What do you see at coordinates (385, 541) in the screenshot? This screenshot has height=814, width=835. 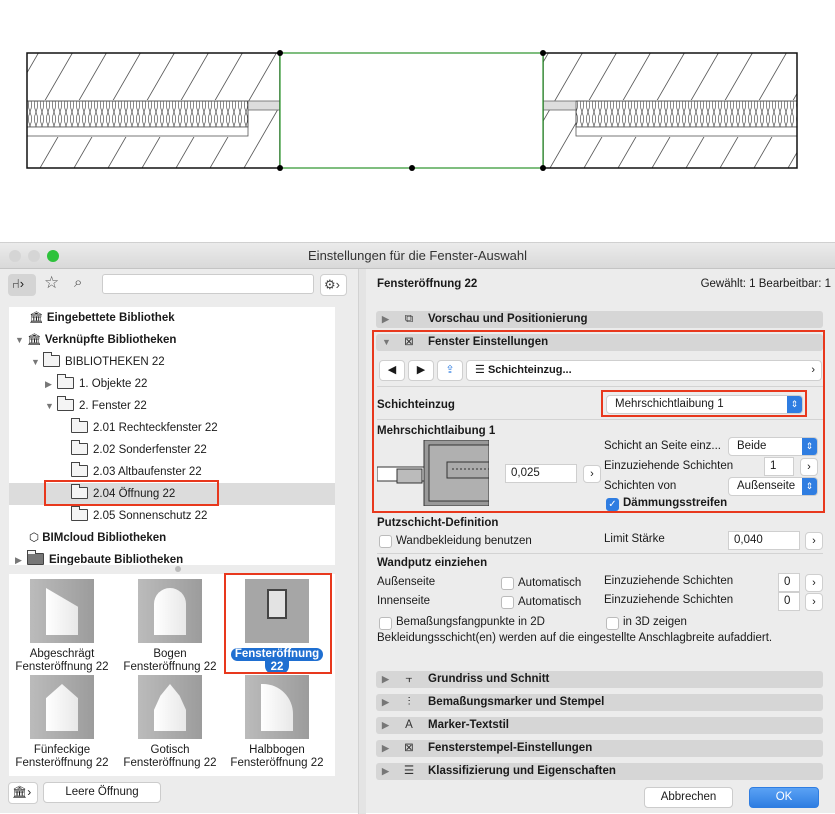 I see `wall-cover-checkbox` at bounding box center [385, 541].